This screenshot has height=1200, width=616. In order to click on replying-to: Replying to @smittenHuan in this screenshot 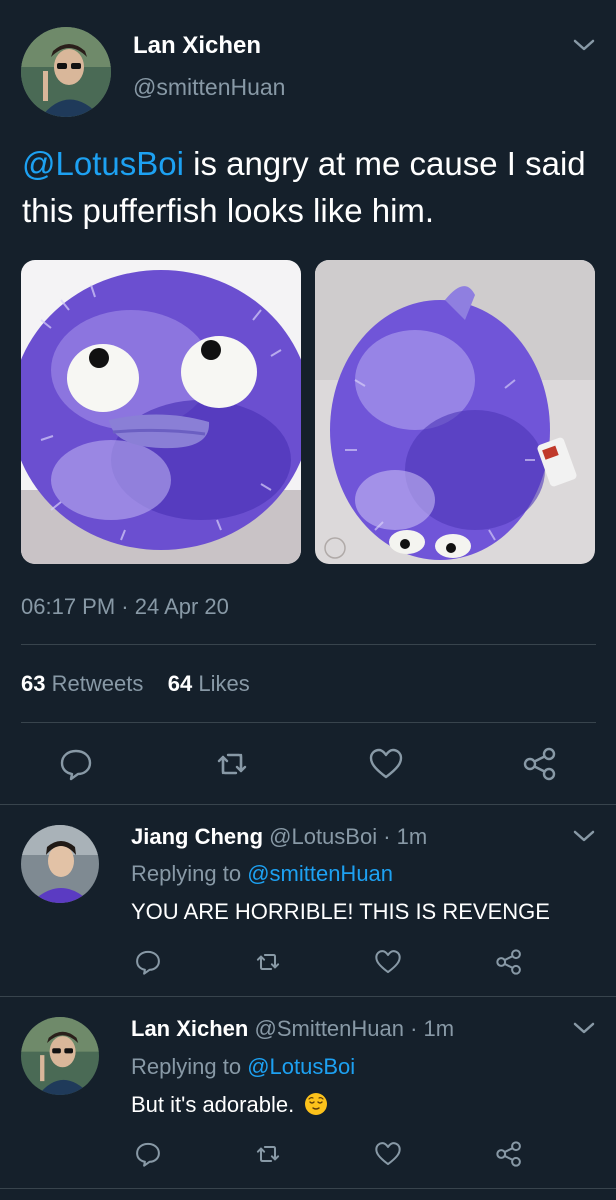, I will do `click(262, 874)`.